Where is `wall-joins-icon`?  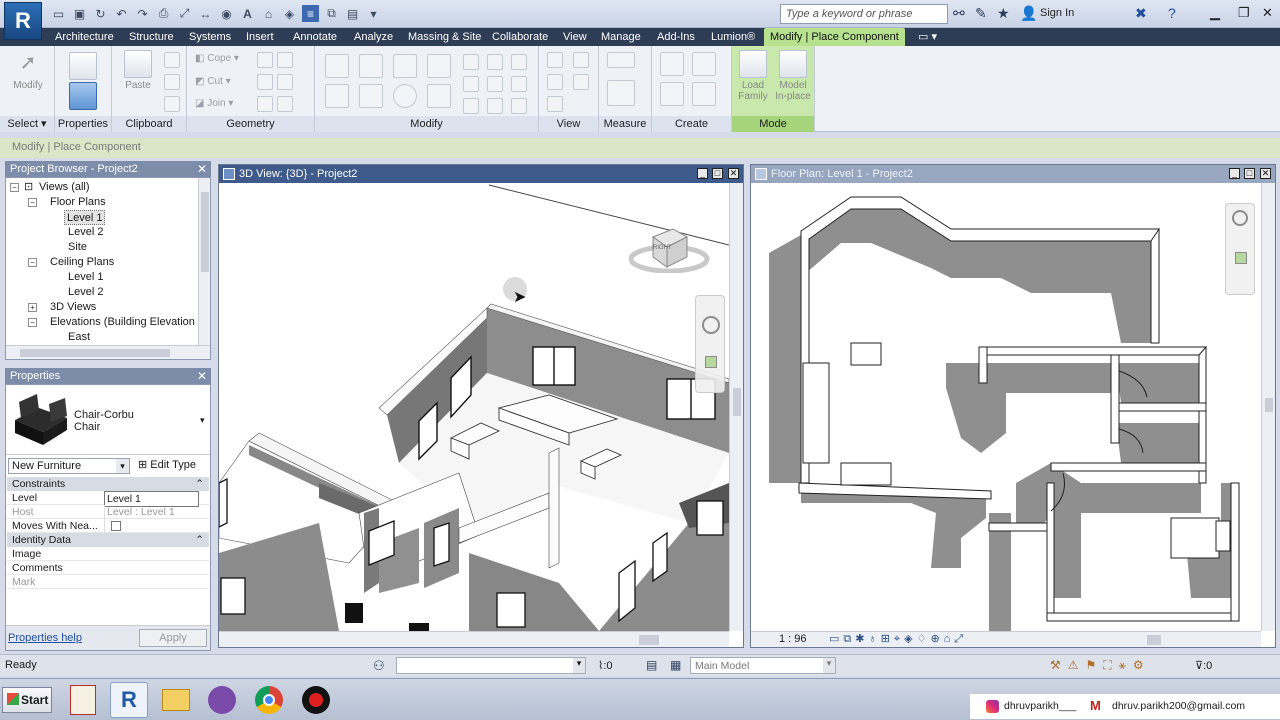 wall-joins-icon is located at coordinates (265, 60).